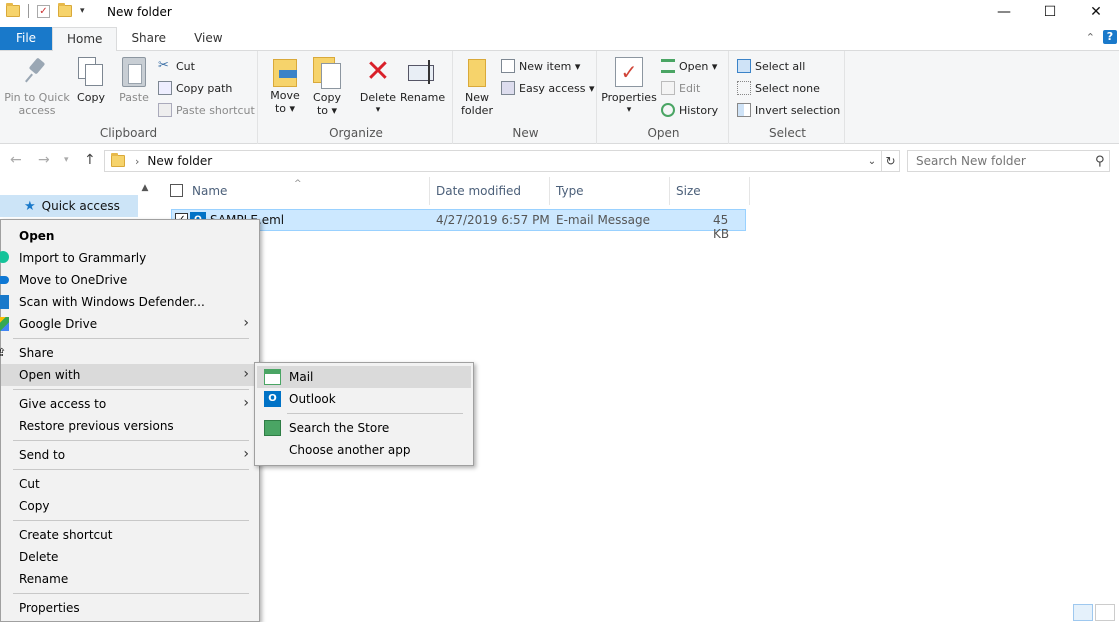 The width and height of the screenshot is (1119, 622). What do you see at coordinates (50, 375) in the screenshot?
I see `open-with-menu-label: Open with` at bounding box center [50, 375].